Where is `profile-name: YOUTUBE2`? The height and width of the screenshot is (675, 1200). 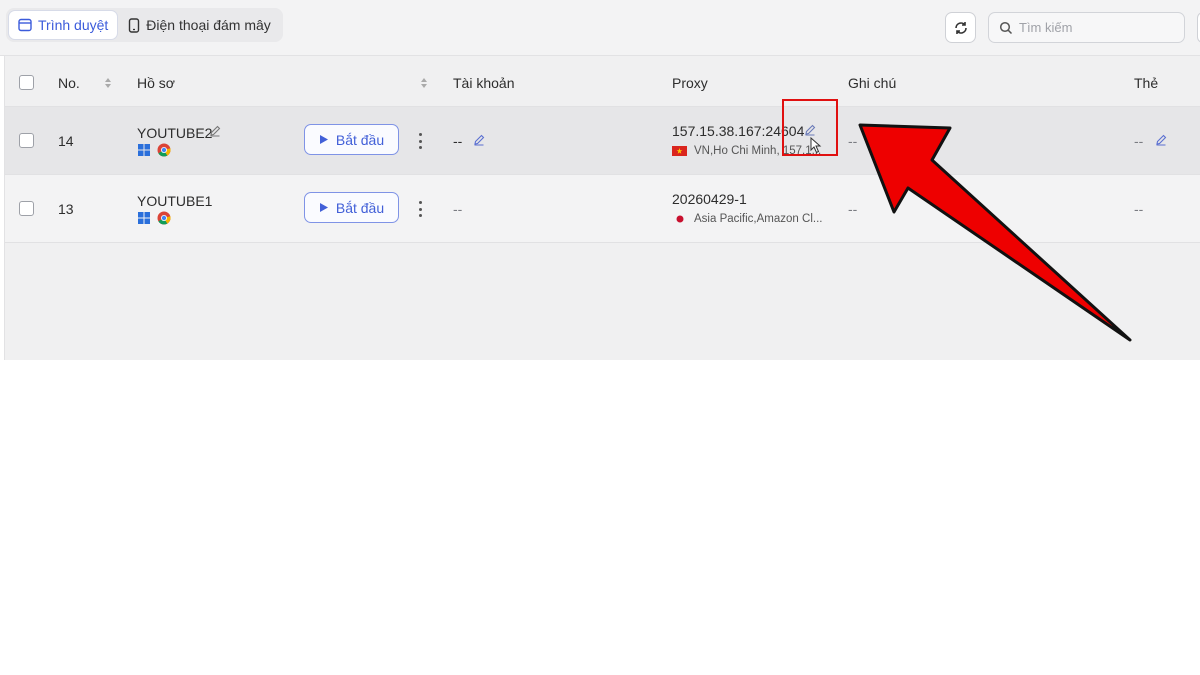
profile-name: YOUTUBE2 is located at coordinates (175, 133).